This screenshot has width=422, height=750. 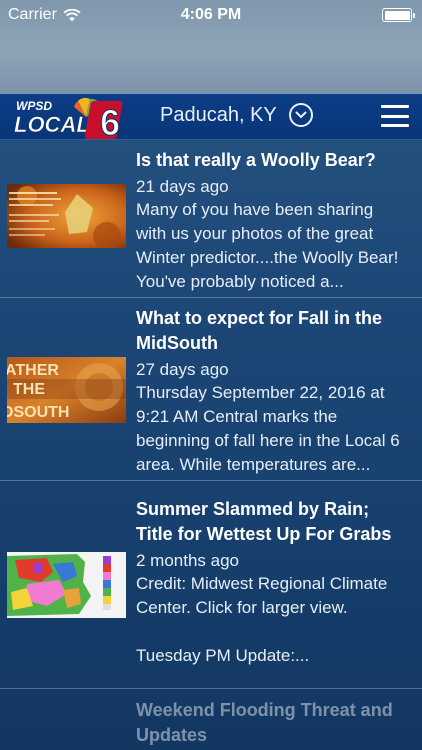 I want to click on article-thumbnail-rain-map, so click(x=66, y=585).